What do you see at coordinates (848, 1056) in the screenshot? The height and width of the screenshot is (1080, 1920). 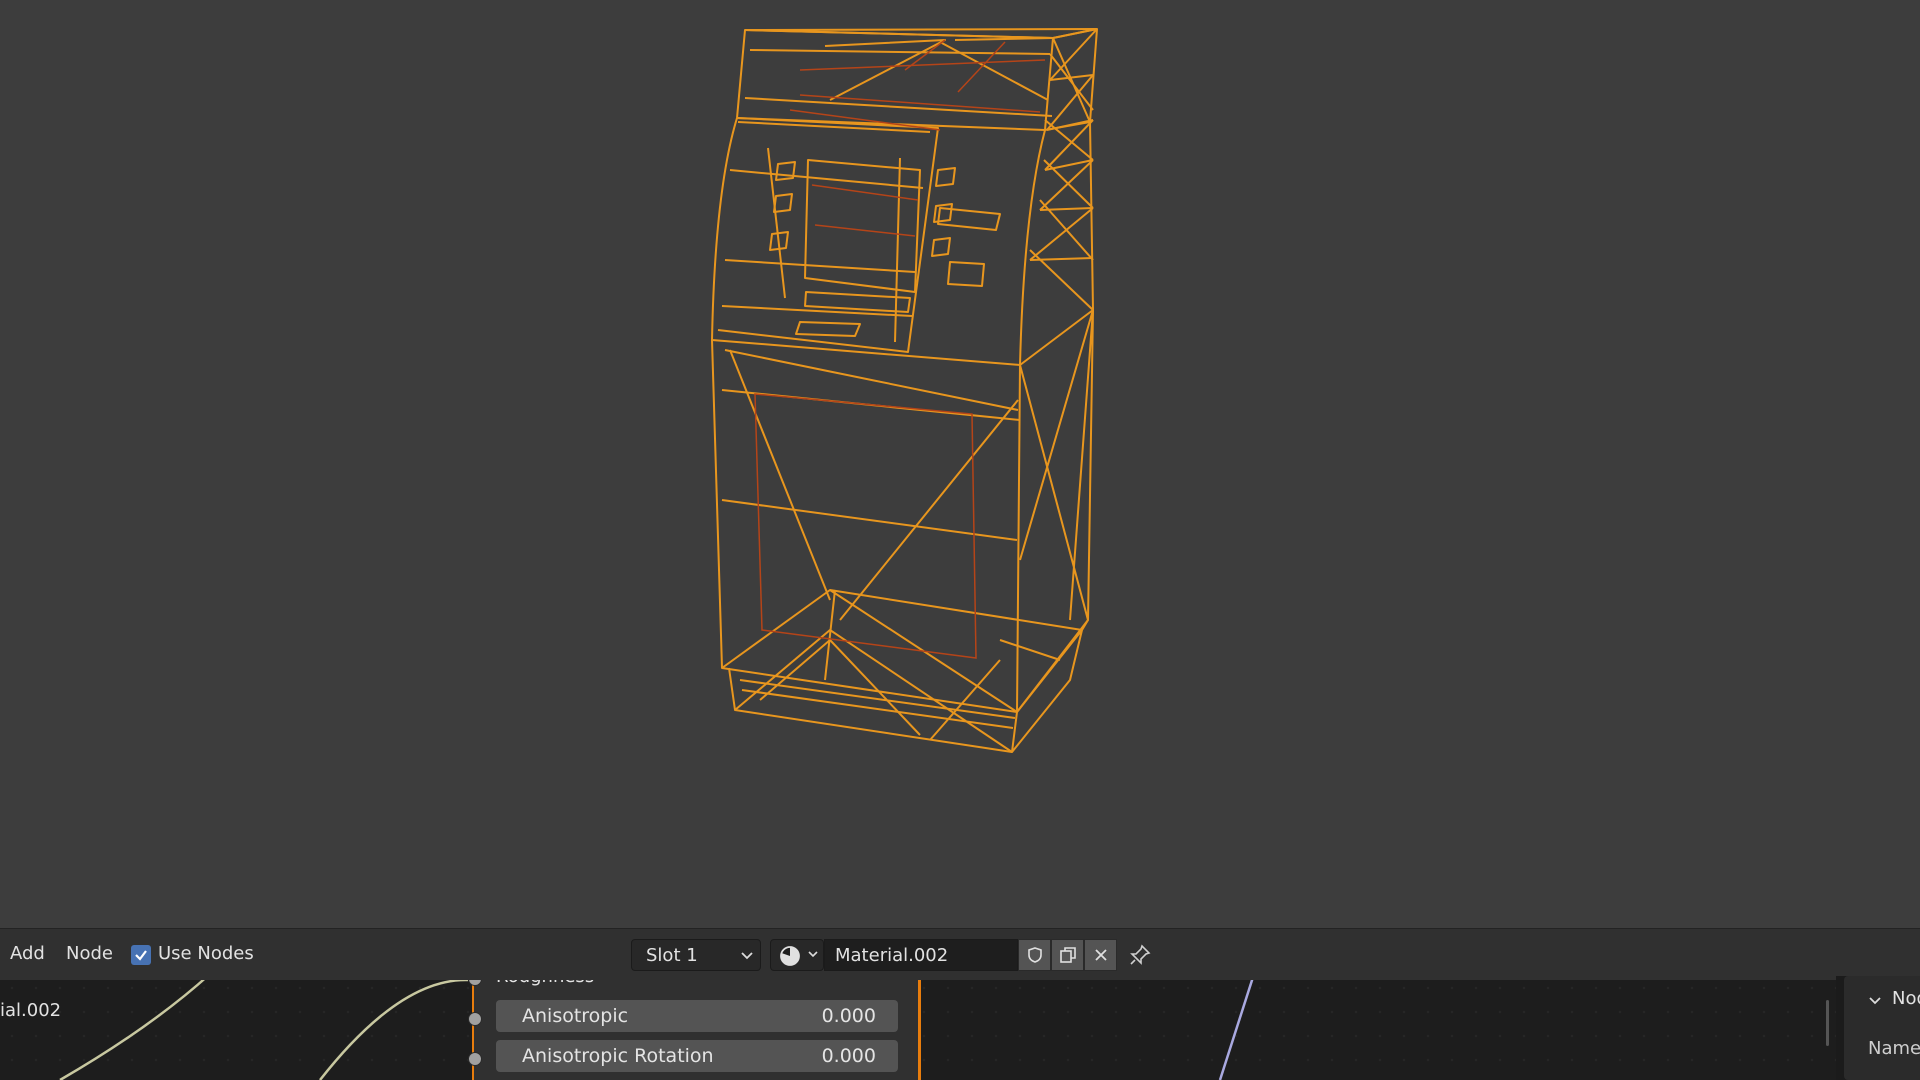 I see `anisotropic-rotation-value: 0.000` at bounding box center [848, 1056].